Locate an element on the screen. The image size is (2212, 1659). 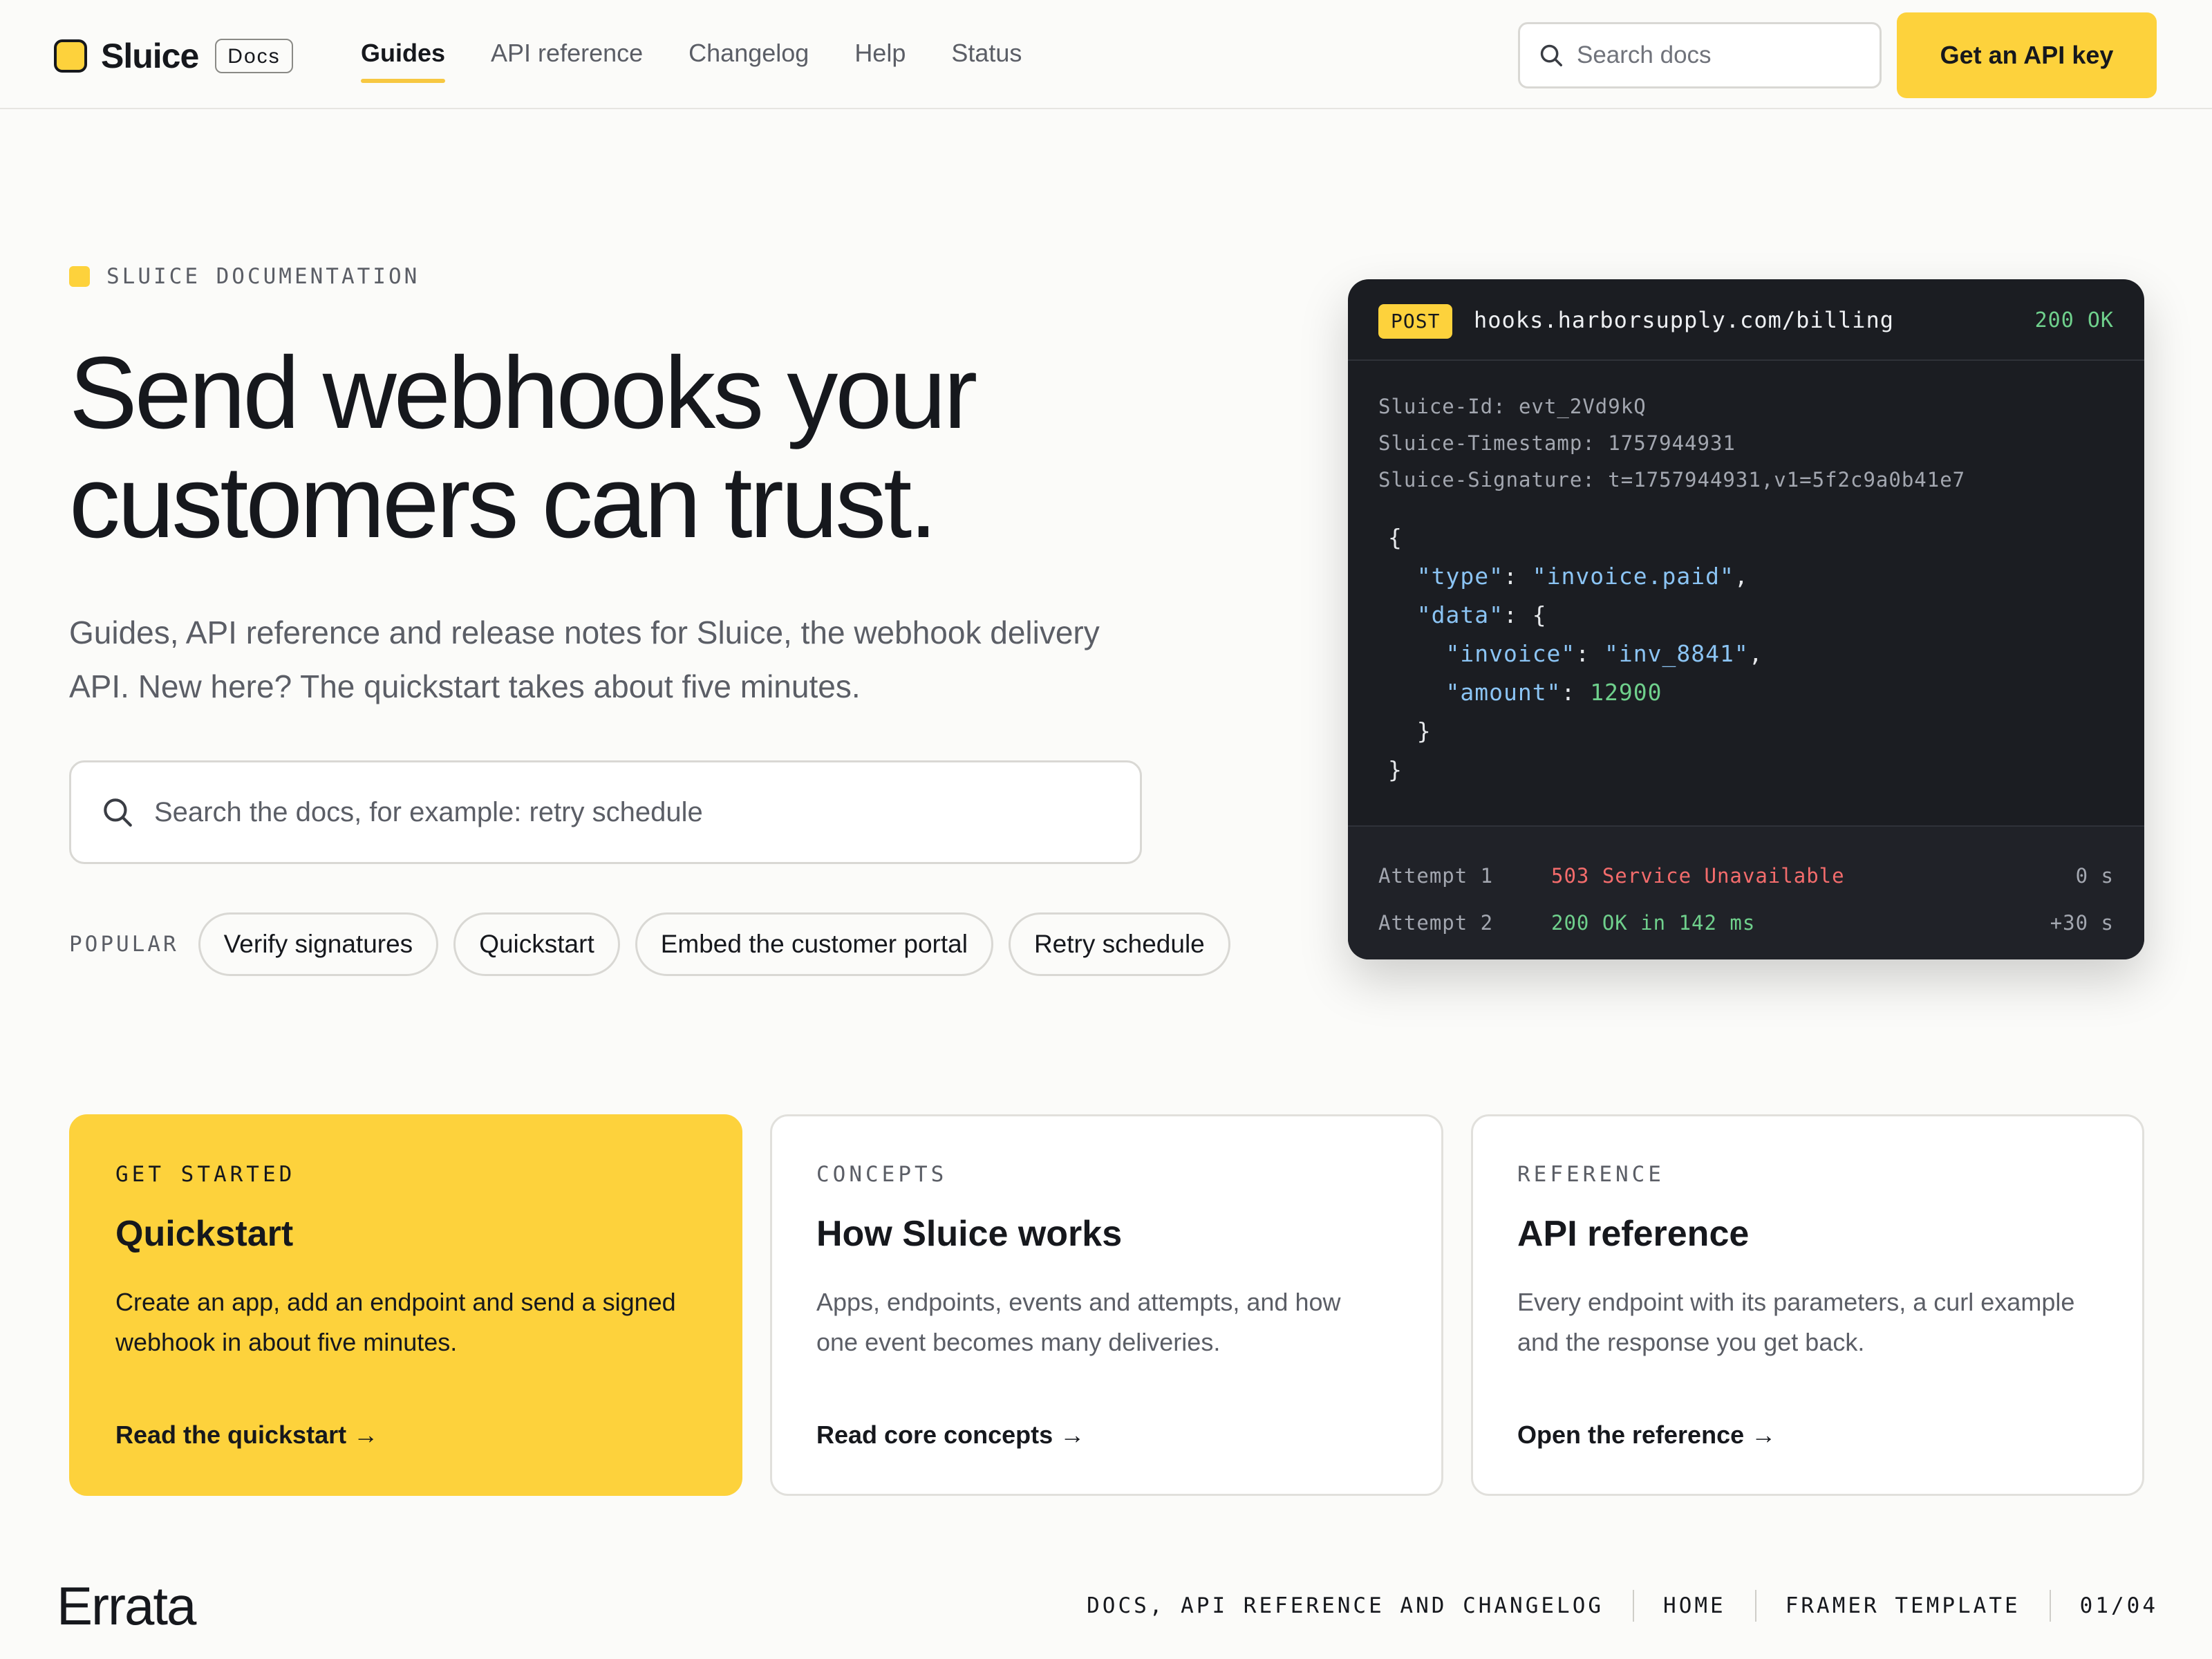
chip-quickstart: Quickstart is located at coordinates (536, 944).